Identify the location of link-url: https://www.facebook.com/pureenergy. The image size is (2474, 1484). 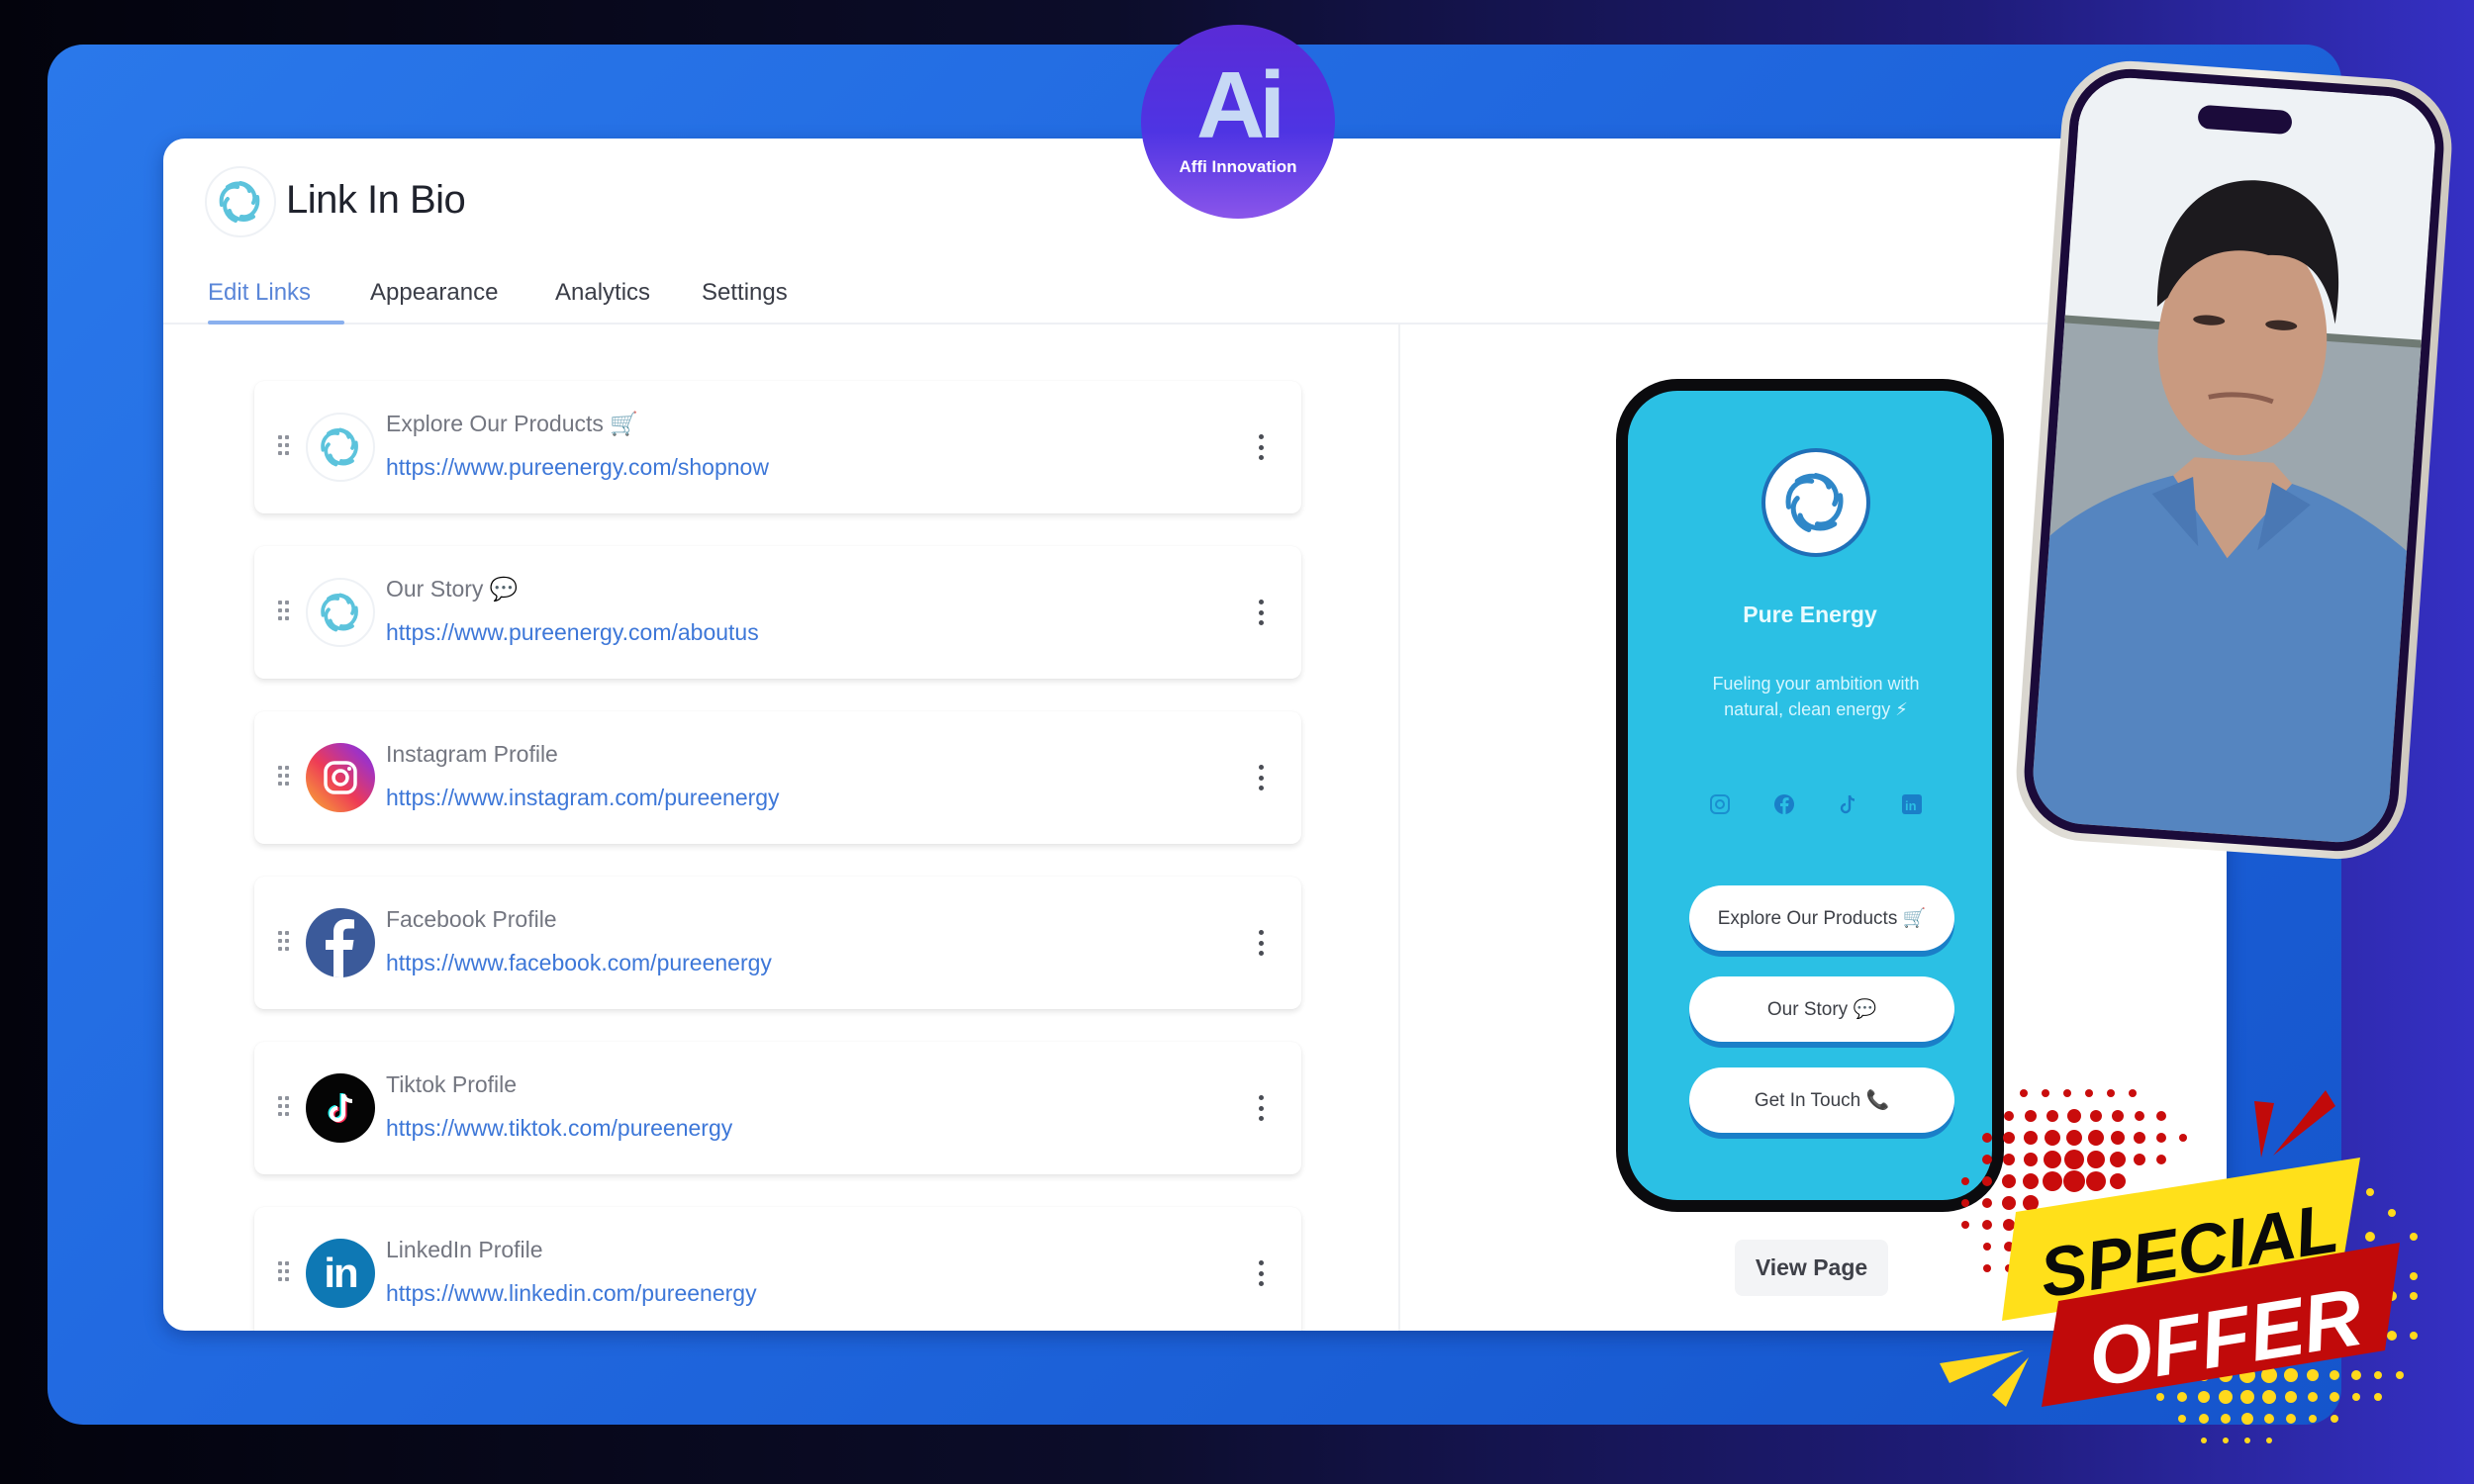
(579, 963).